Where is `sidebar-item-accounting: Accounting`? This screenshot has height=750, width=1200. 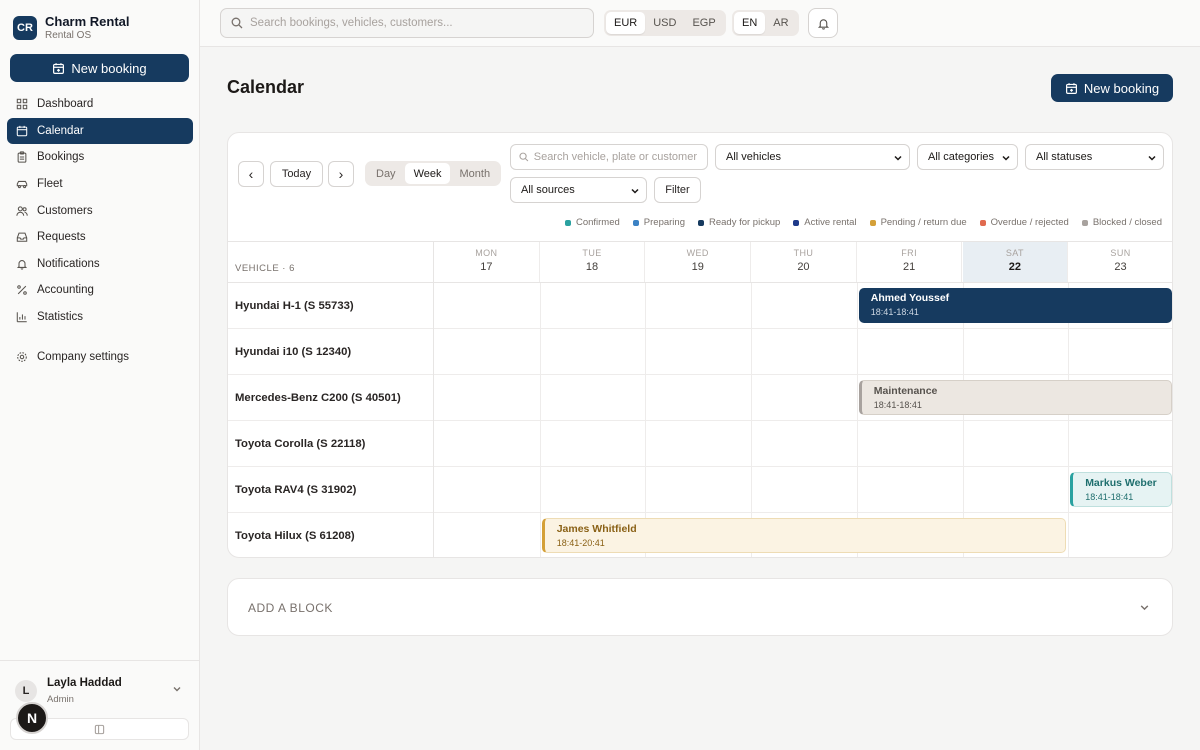 sidebar-item-accounting: Accounting is located at coordinates (100, 290).